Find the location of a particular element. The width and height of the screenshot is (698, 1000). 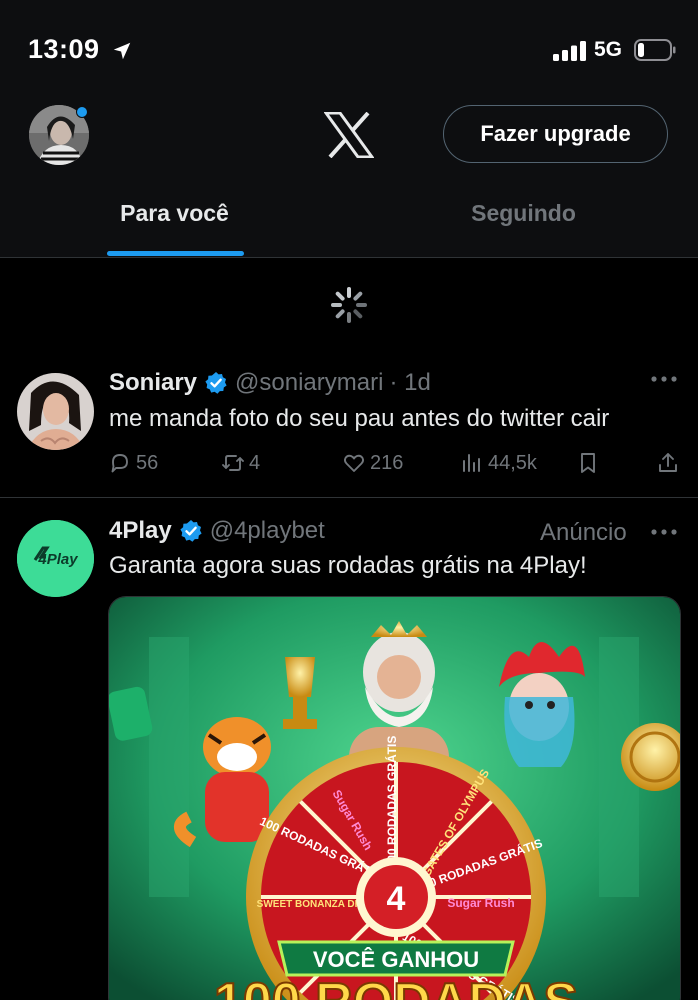

clock: 13:09 is located at coordinates (64, 49).